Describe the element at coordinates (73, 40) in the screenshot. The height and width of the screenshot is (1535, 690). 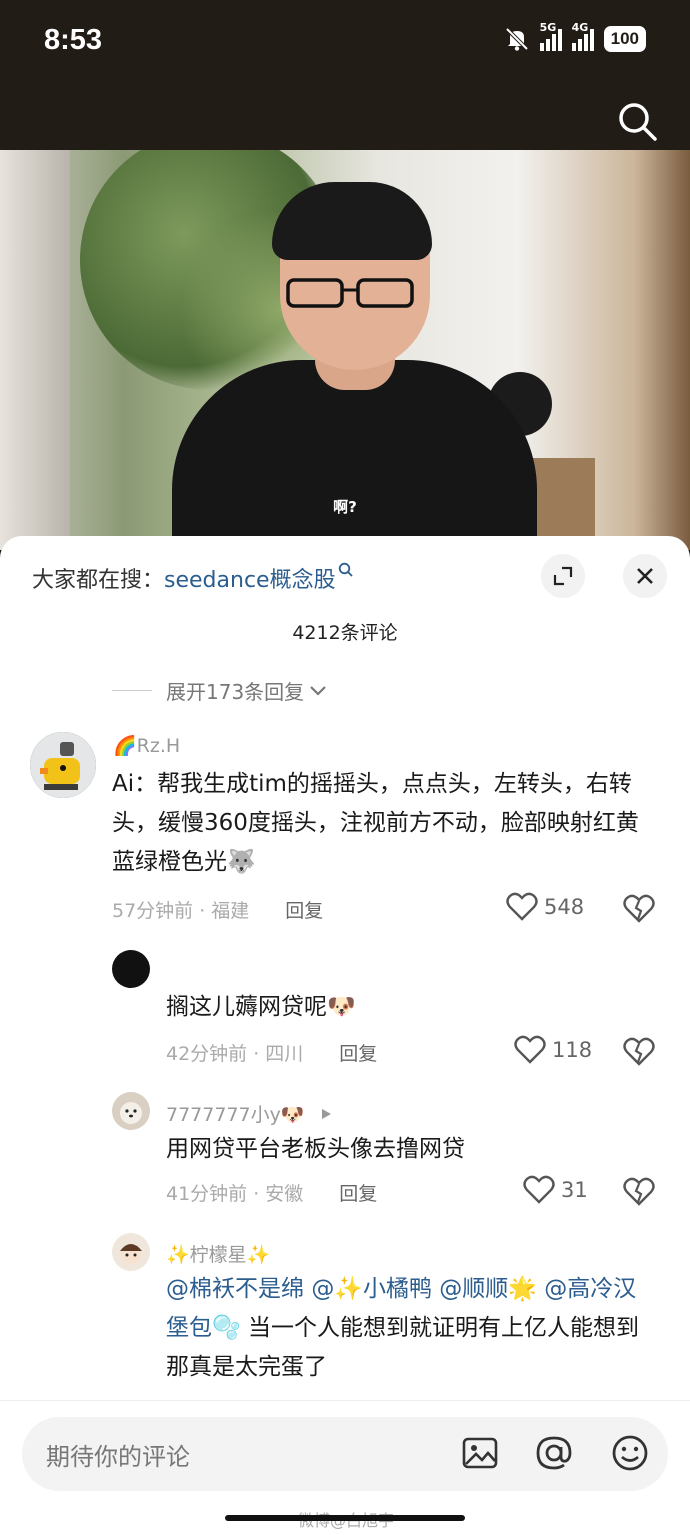
I see `status-time: 8:53` at that location.